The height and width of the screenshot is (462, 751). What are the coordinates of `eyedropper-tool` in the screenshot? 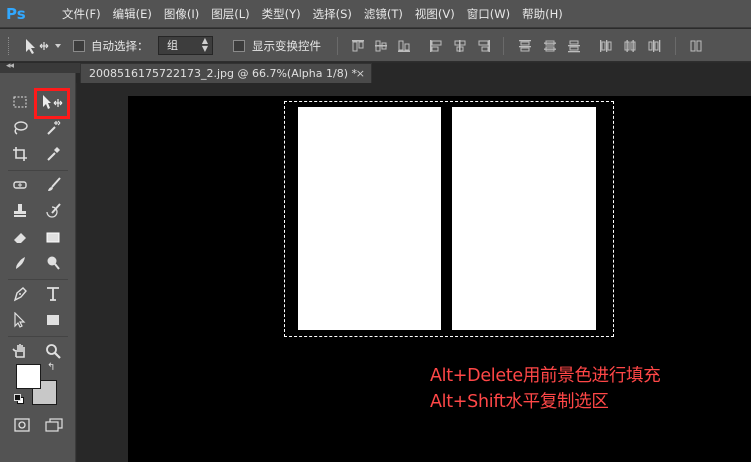 It's located at (53, 154).